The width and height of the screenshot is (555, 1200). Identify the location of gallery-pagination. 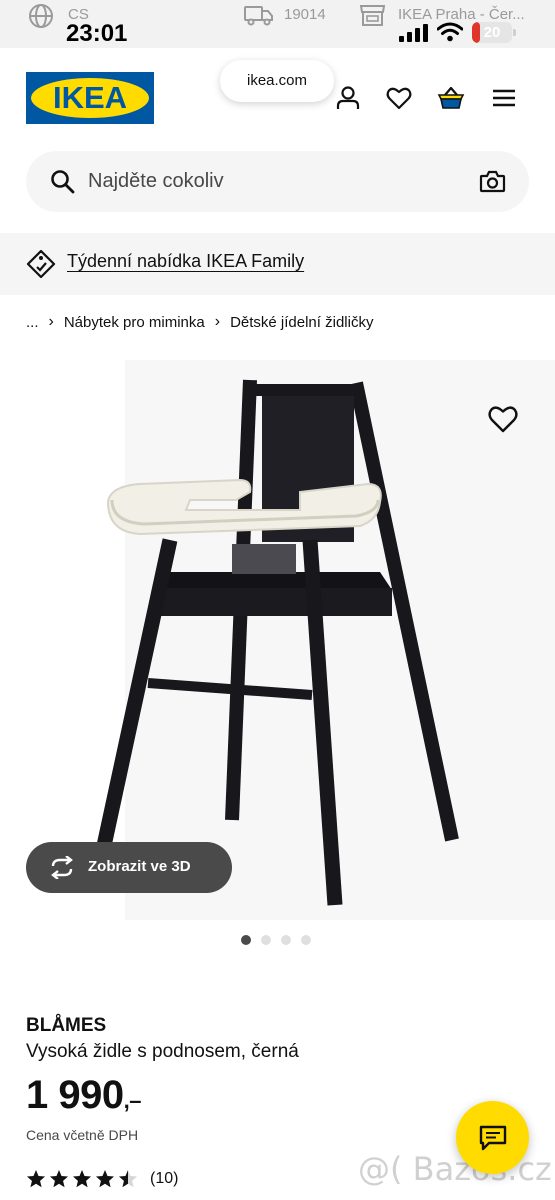
(276, 940).